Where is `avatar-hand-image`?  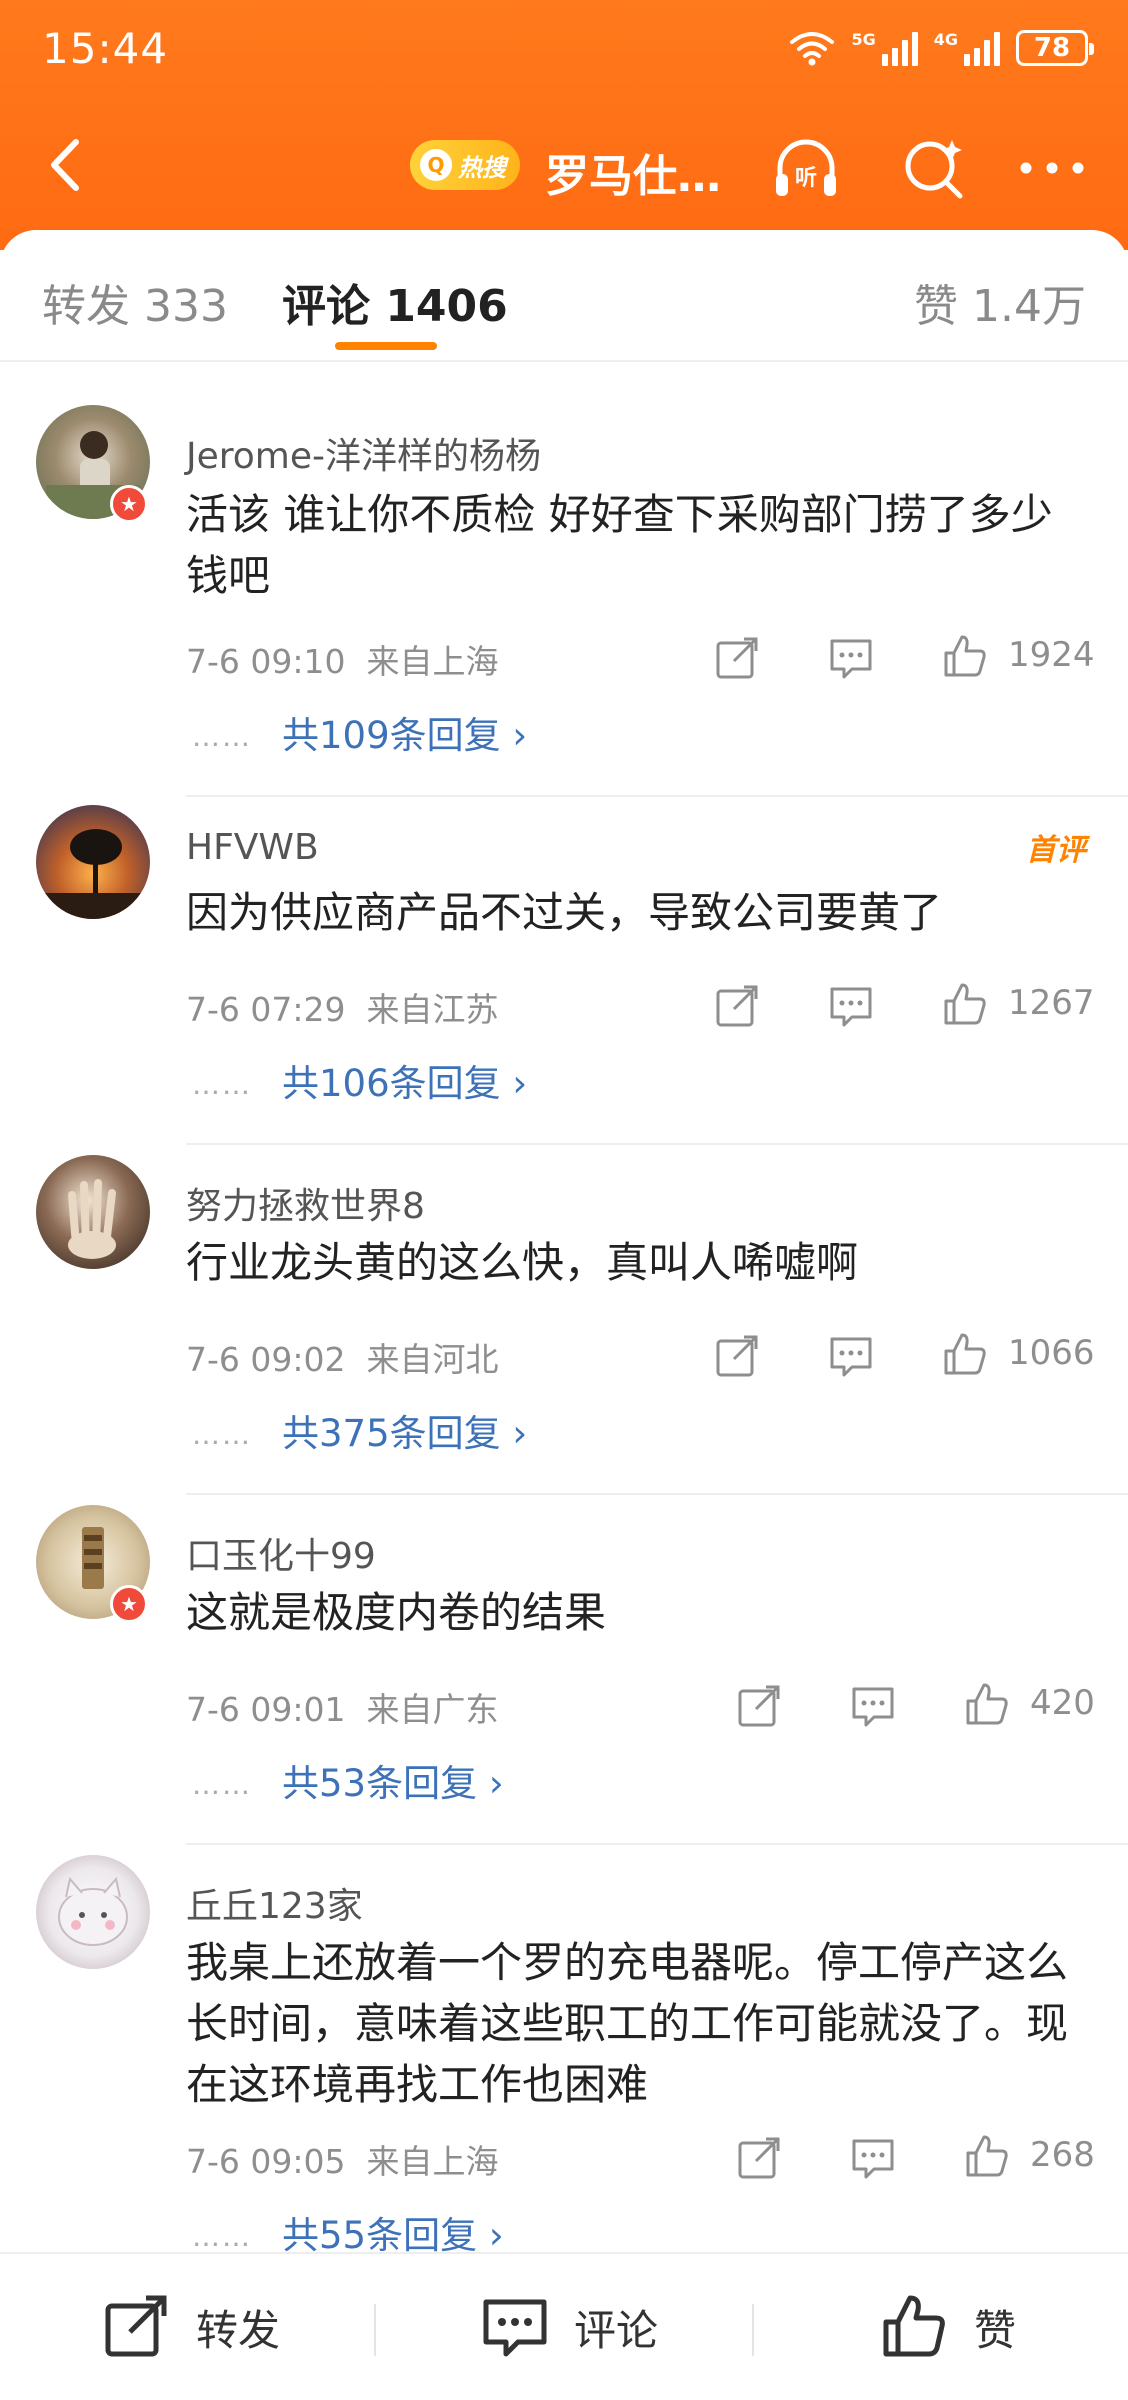
avatar-hand-image is located at coordinates (92, 1219).